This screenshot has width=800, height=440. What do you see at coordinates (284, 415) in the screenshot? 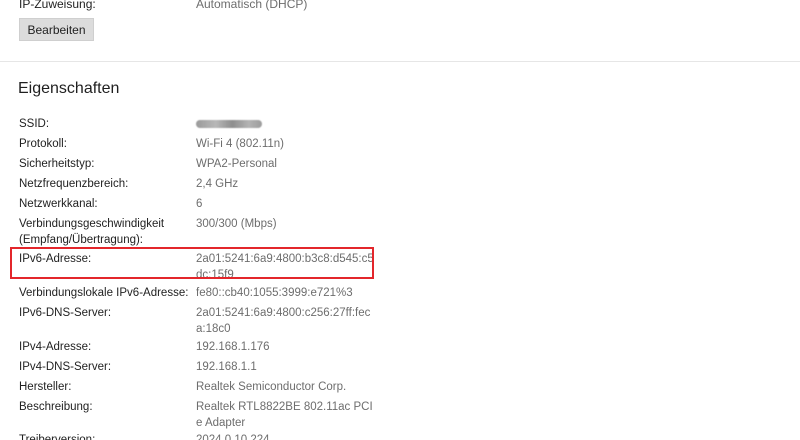
I see `property-value: Realtek RTL8822BE 802.11ac PCIe Adapter` at bounding box center [284, 415].